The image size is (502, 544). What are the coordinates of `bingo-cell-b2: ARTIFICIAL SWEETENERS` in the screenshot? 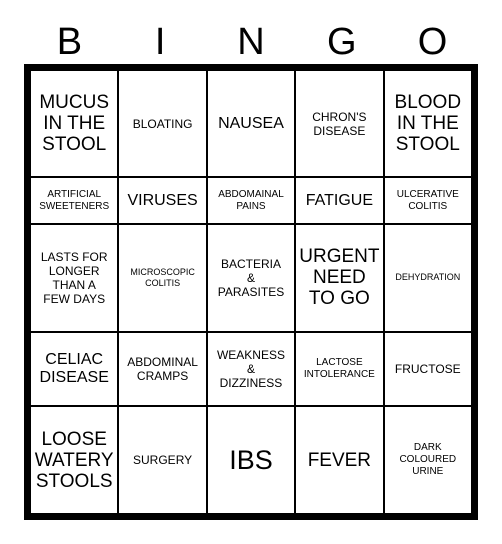 It's located at (74, 201).